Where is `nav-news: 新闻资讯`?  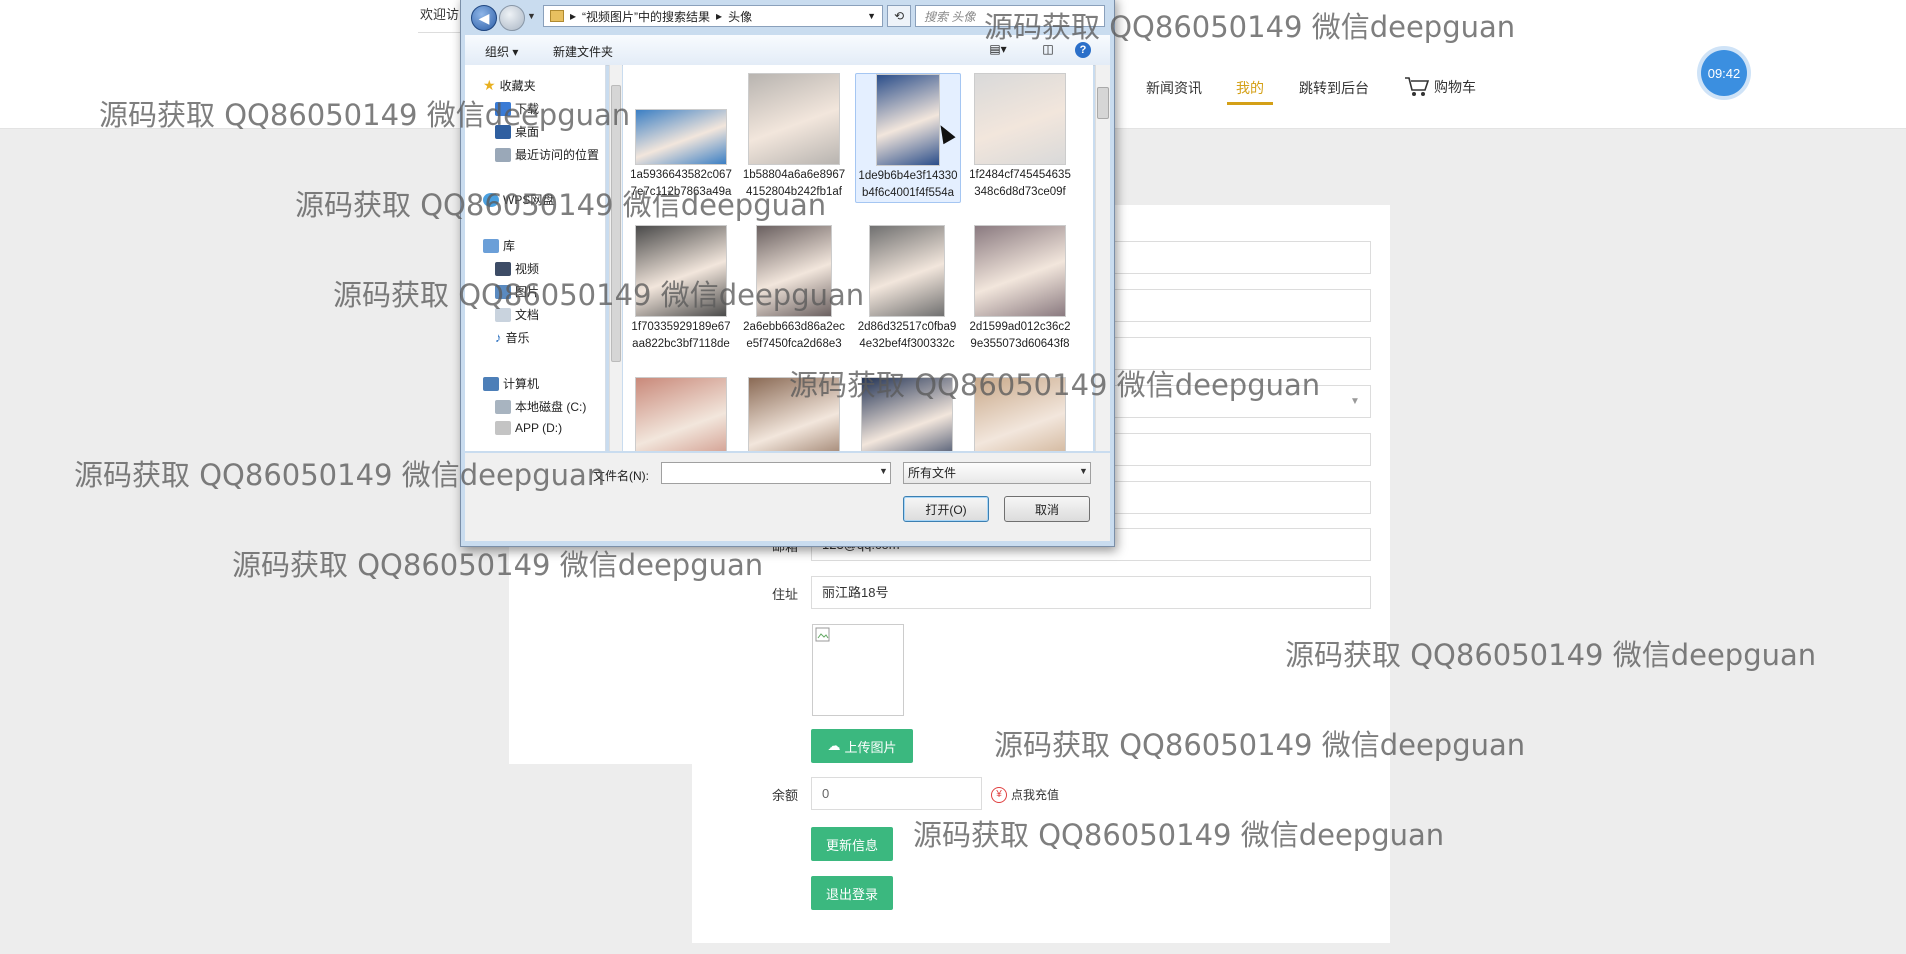
nav-news: 新闻资讯 is located at coordinates (1174, 88).